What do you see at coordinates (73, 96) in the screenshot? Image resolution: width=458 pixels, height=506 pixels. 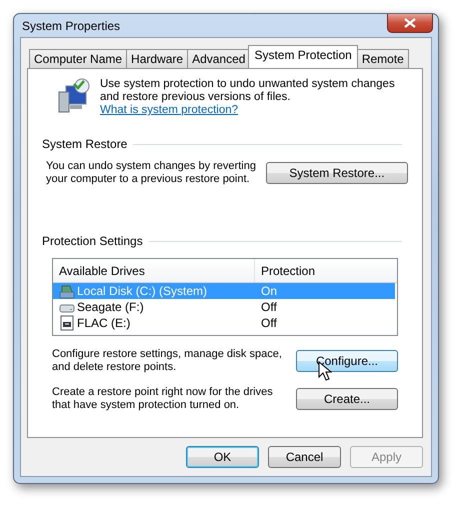 I see `computer-restore-icon` at bounding box center [73, 96].